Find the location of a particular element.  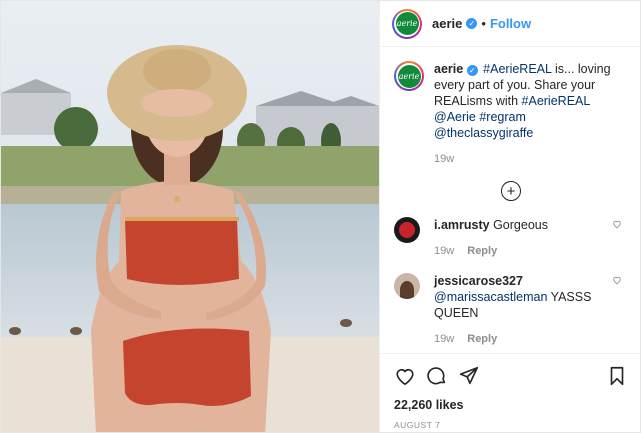

caption-avatar: aerie is located at coordinates (409, 76).